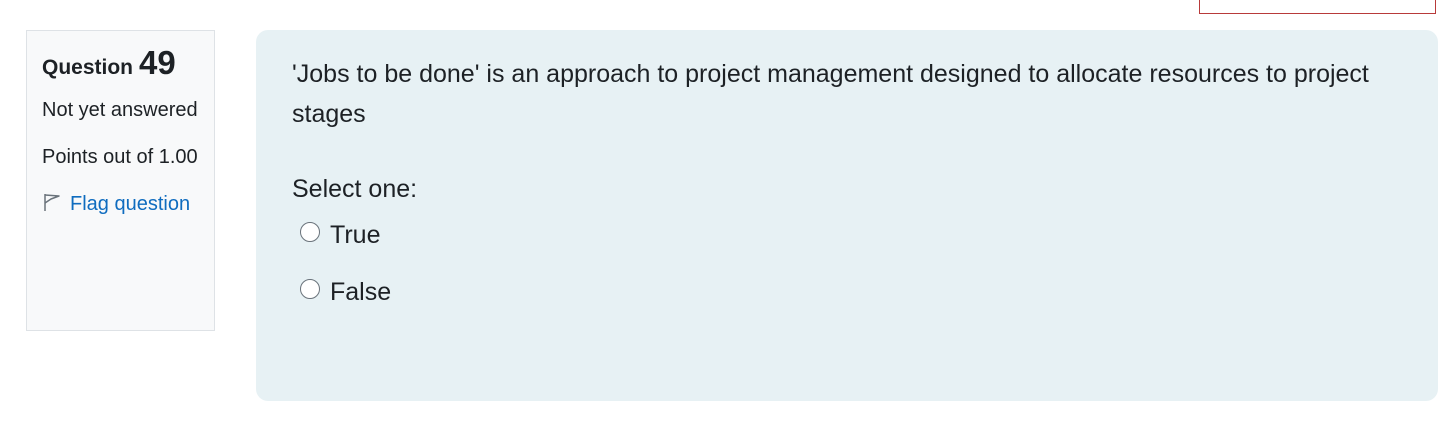 The height and width of the screenshot is (426, 1454). I want to click on radio-true, so click(310, 232).